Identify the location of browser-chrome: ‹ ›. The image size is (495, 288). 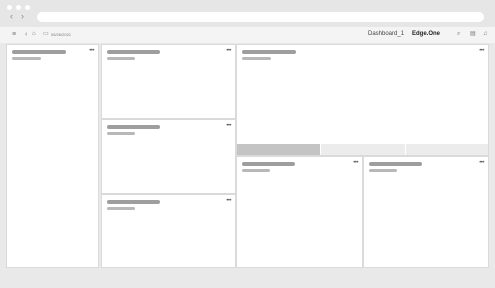
(247, 13).